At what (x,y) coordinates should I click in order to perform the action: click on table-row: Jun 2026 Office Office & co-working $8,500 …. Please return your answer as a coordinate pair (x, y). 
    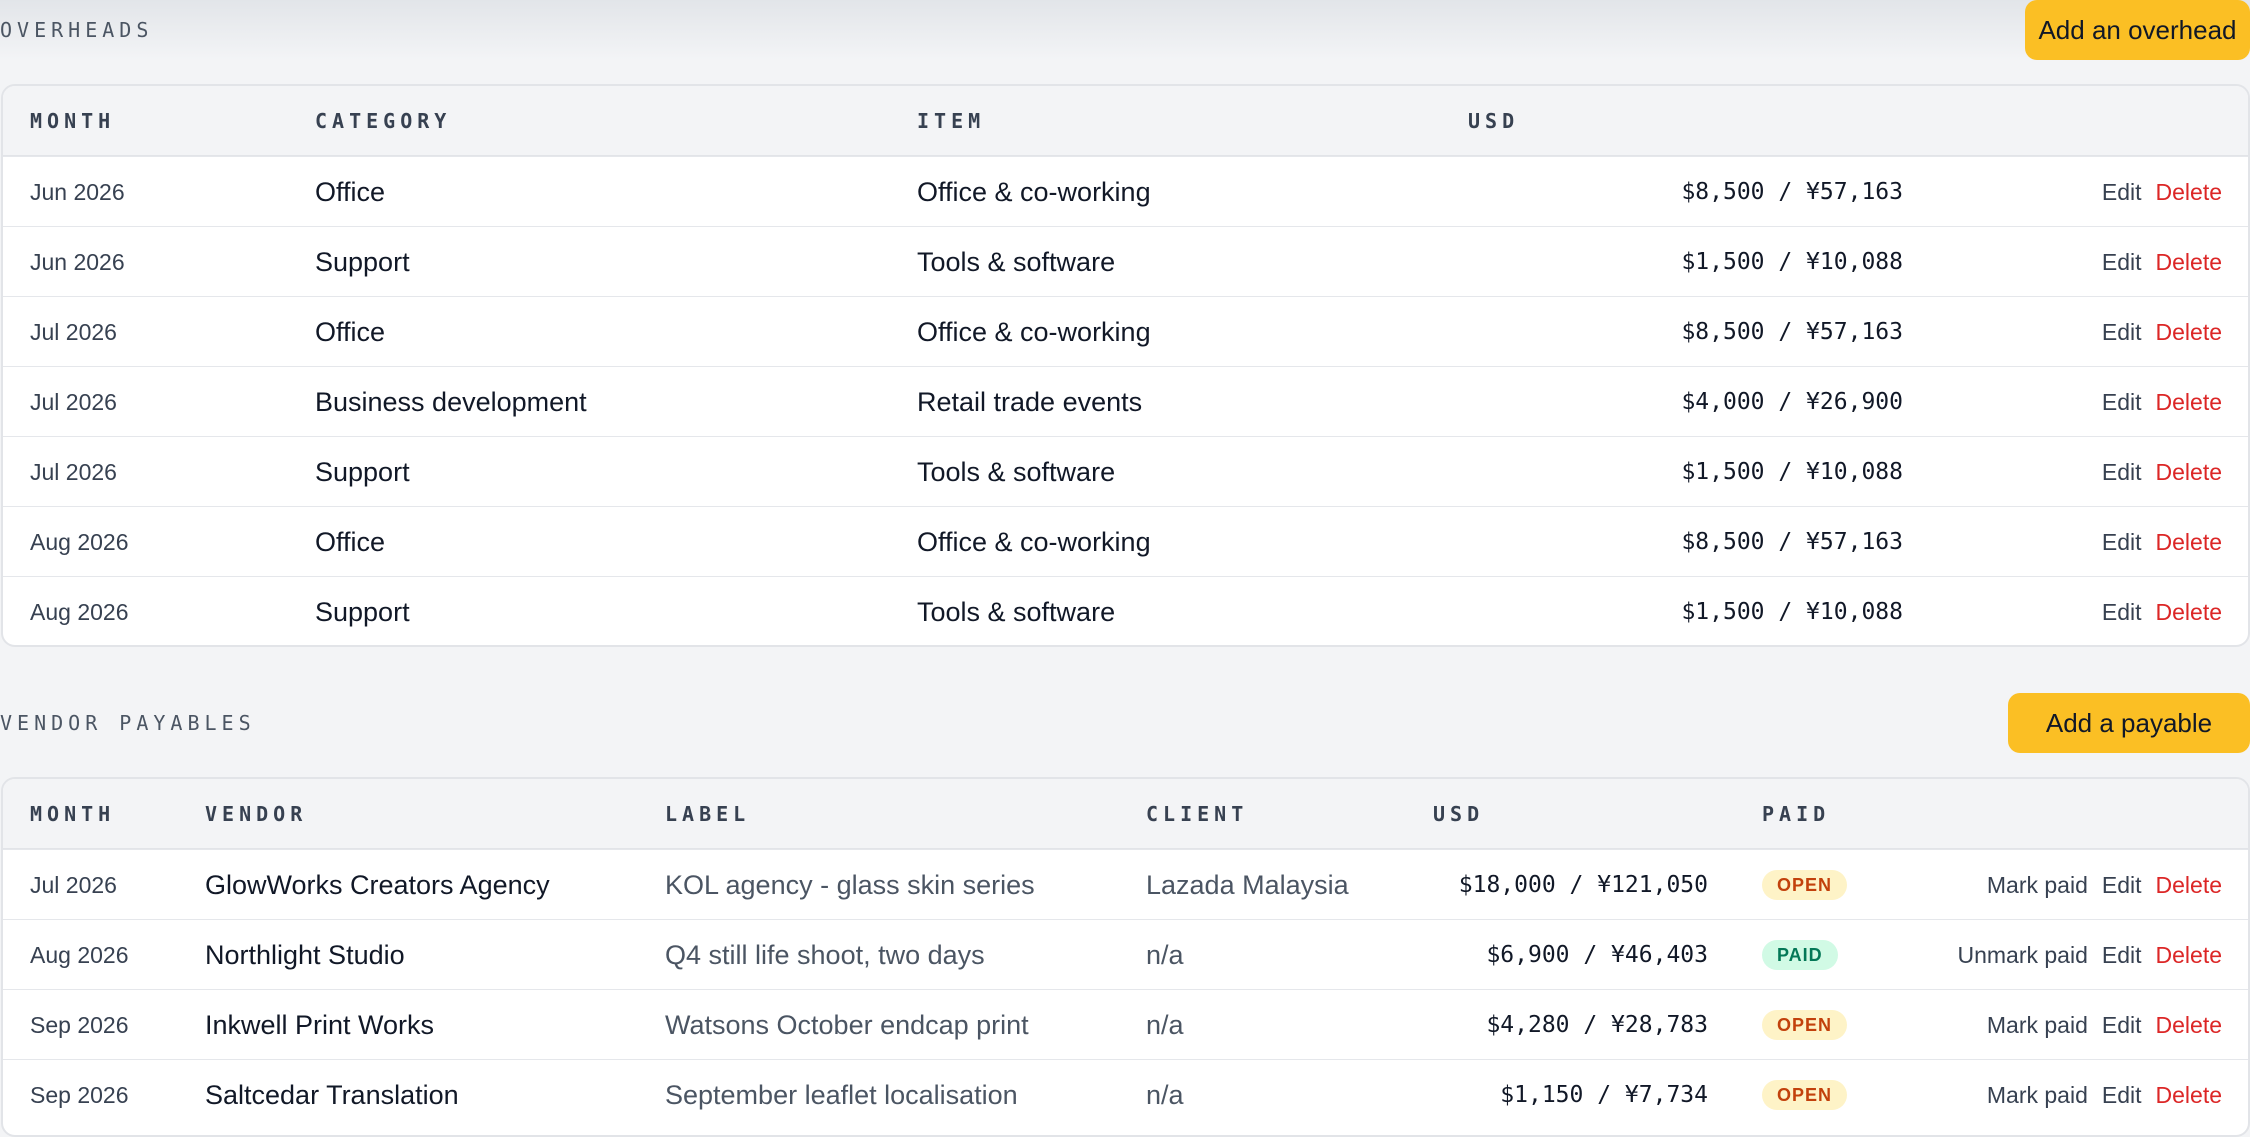
    Looking at the image, I should click on (1125, 191).